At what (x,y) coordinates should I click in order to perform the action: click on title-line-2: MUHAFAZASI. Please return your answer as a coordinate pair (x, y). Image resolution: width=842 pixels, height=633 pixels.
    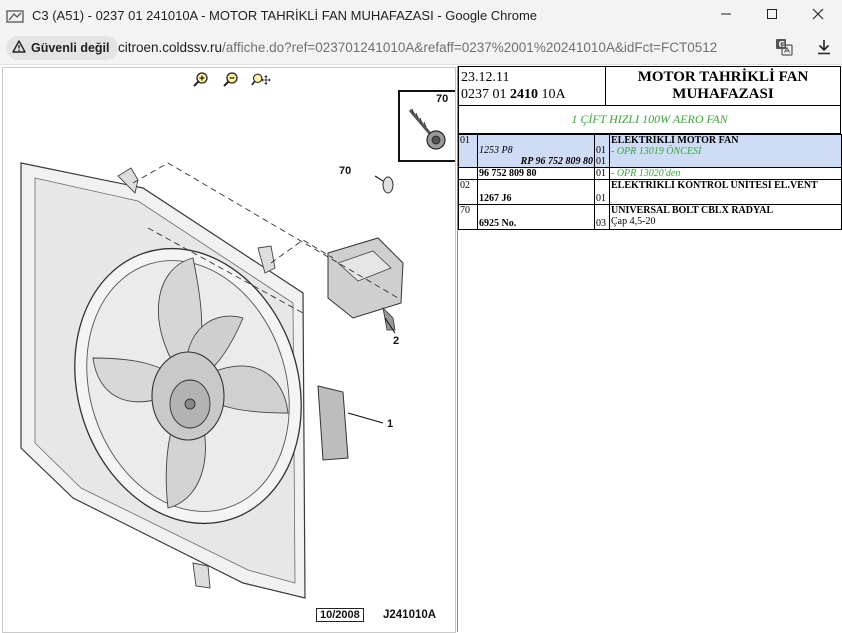
    Looking at the image, I should click on (723, 94).